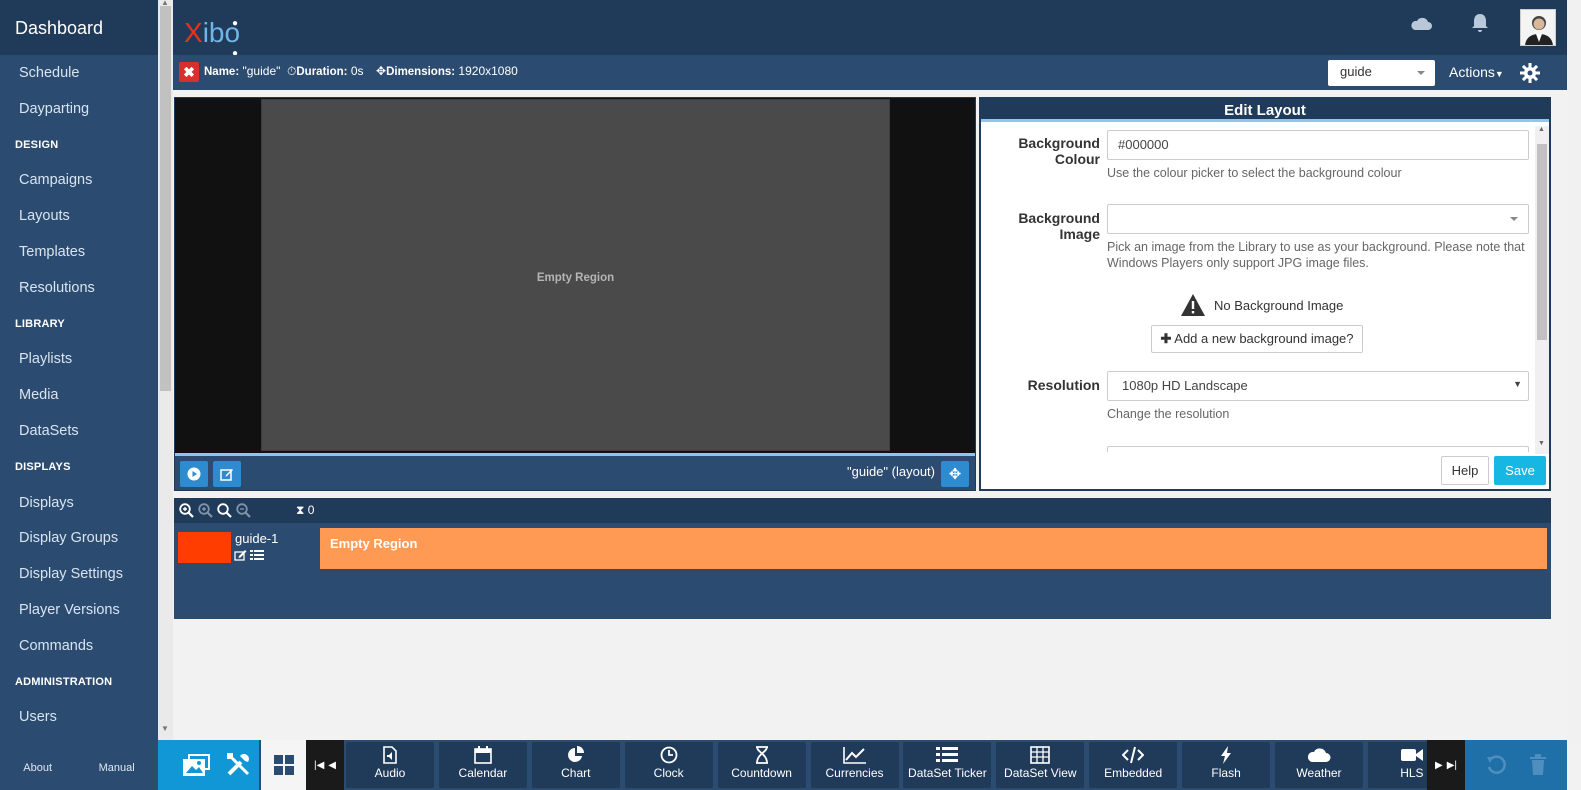 The width and height of the screenshot is (1581, 790). I want to click on first-page-icon: |◀, so click(319, 765).